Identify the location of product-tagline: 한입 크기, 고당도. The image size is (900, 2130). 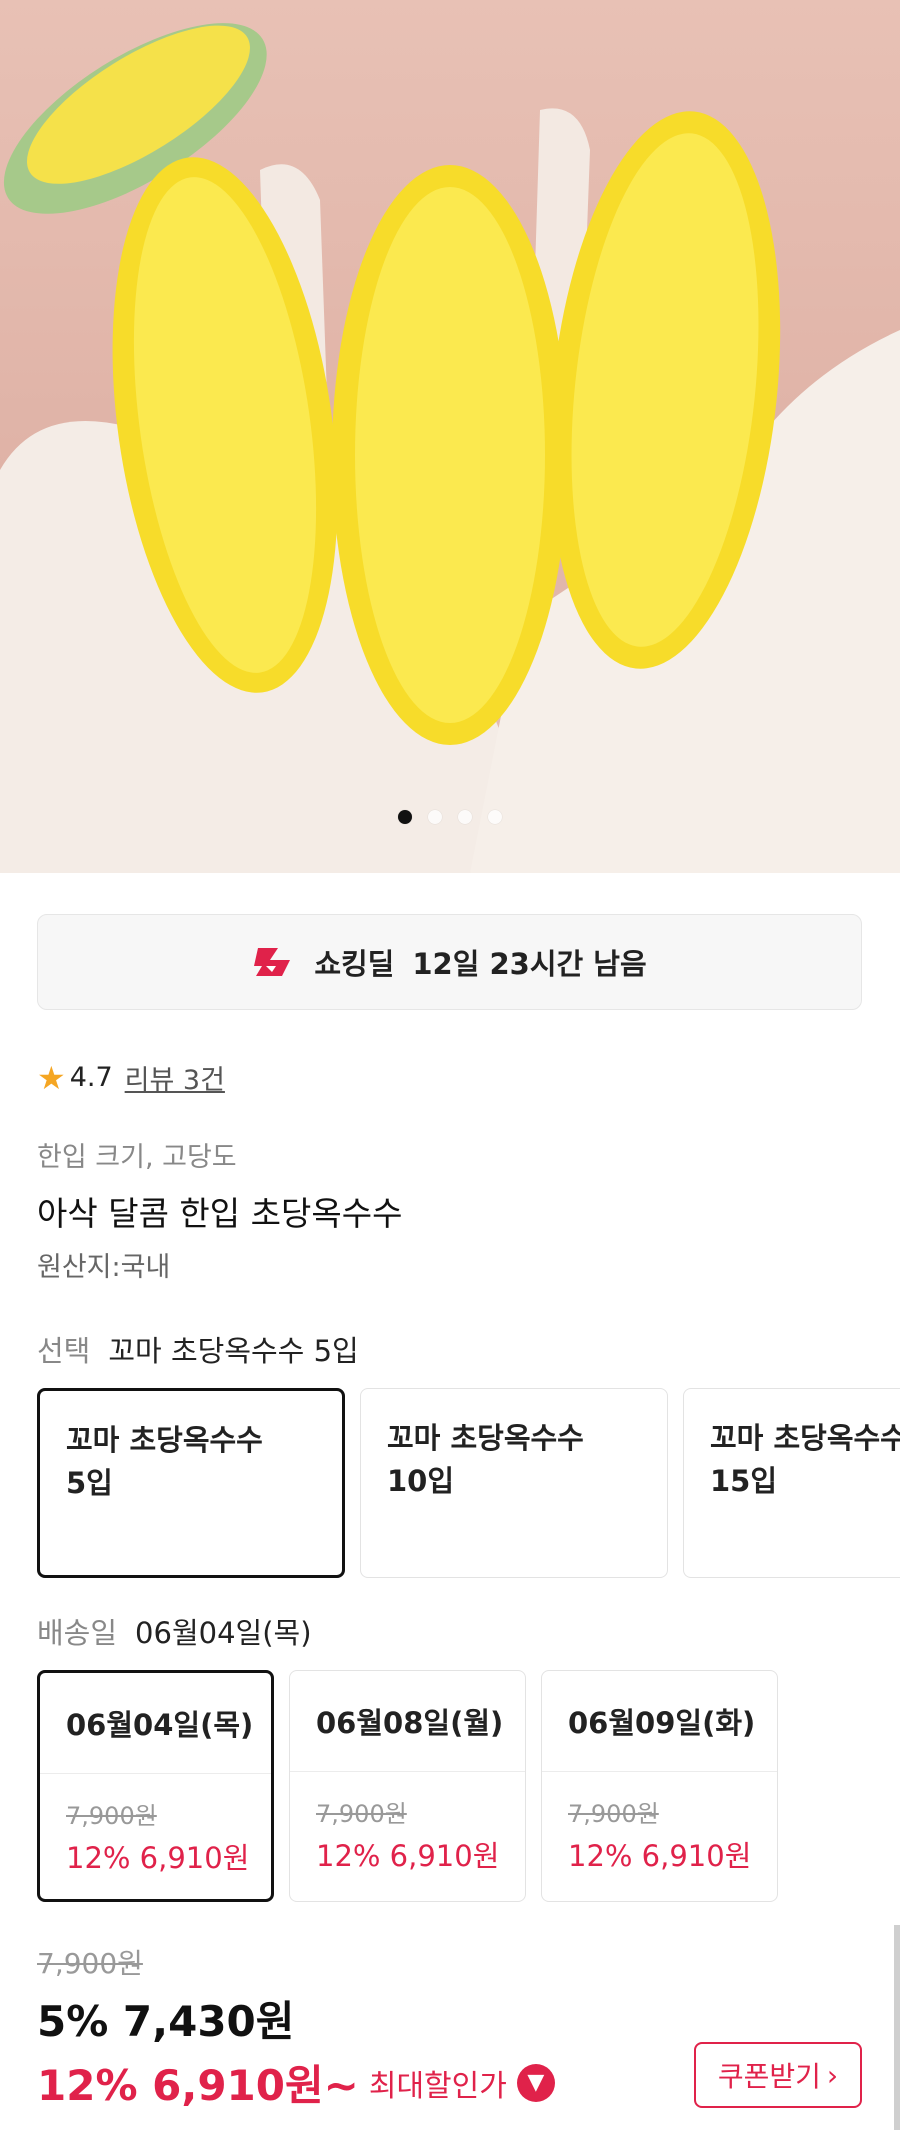
(137, 1157).